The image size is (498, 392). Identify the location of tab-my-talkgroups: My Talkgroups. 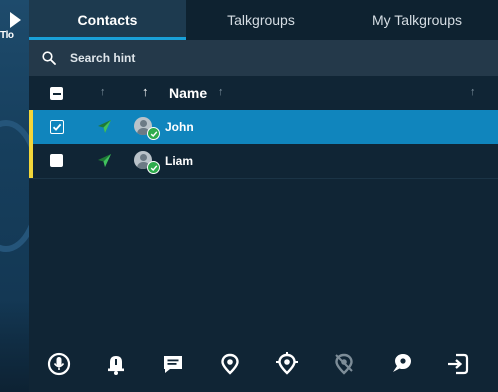
(417, 20).